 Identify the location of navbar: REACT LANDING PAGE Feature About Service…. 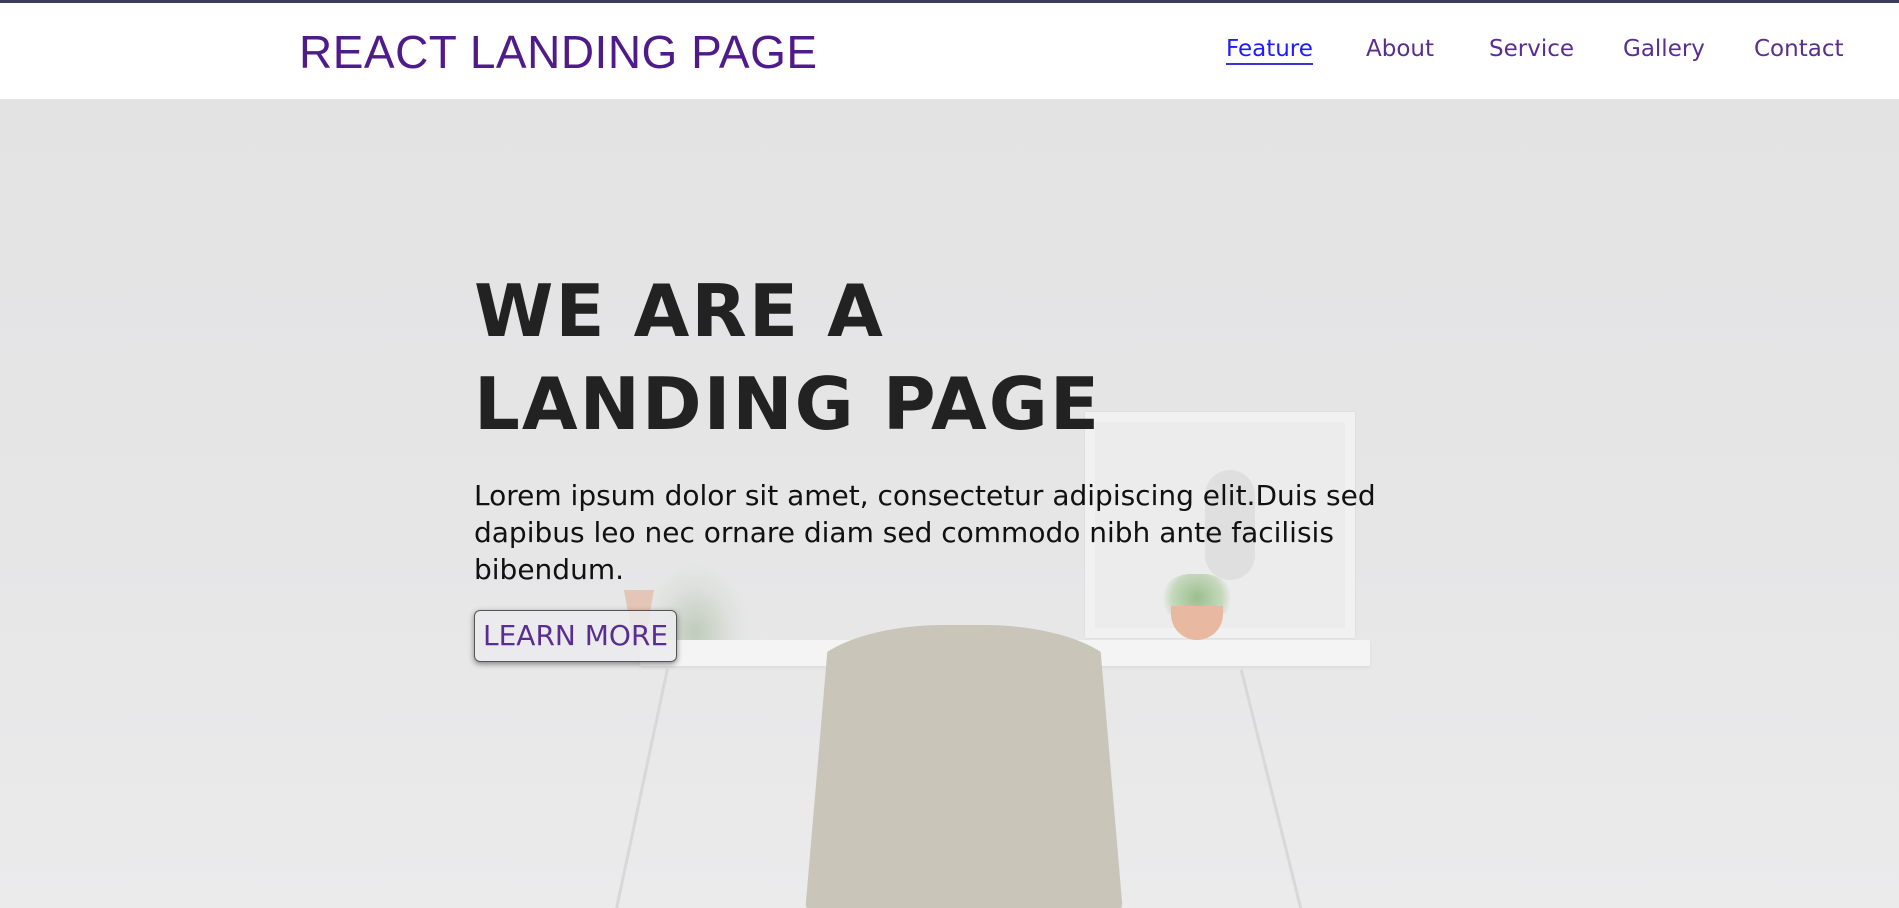
(949, 51).